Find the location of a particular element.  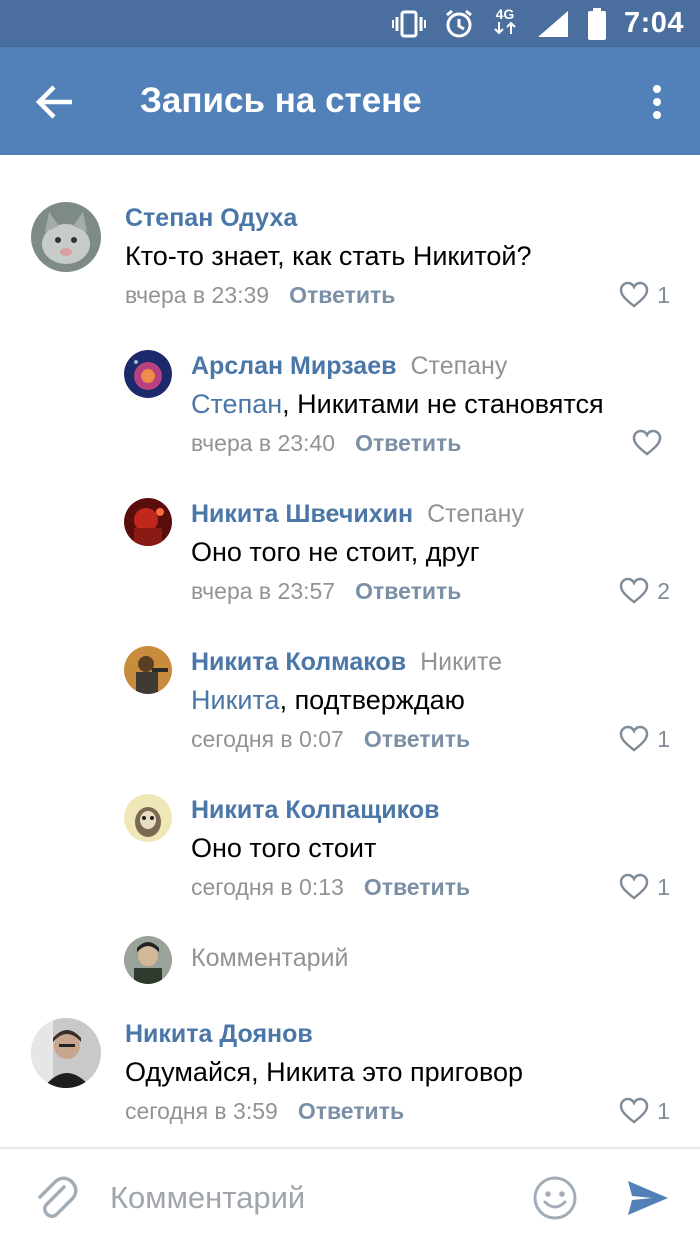

comment-text: Оно того стоит is located at coordinates (284, 848).